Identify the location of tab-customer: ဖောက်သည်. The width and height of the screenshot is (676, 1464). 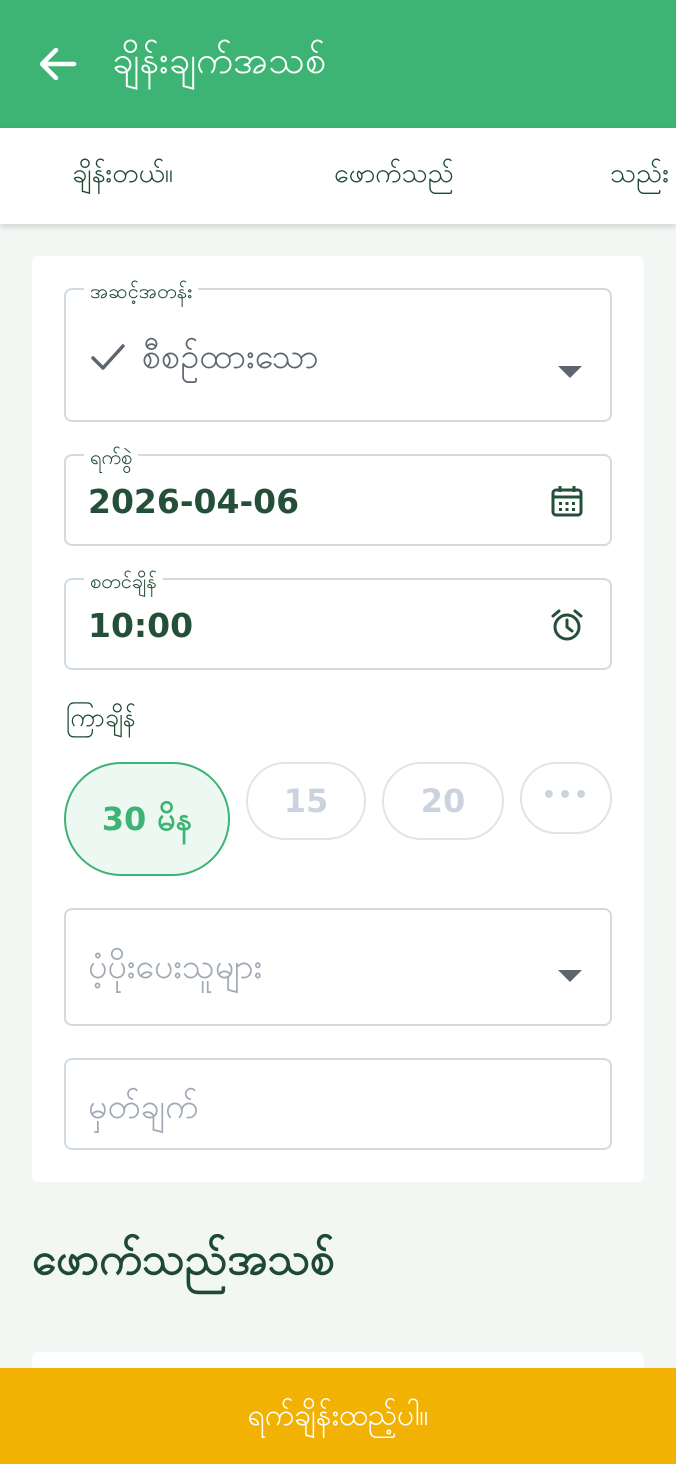
(394, 176).